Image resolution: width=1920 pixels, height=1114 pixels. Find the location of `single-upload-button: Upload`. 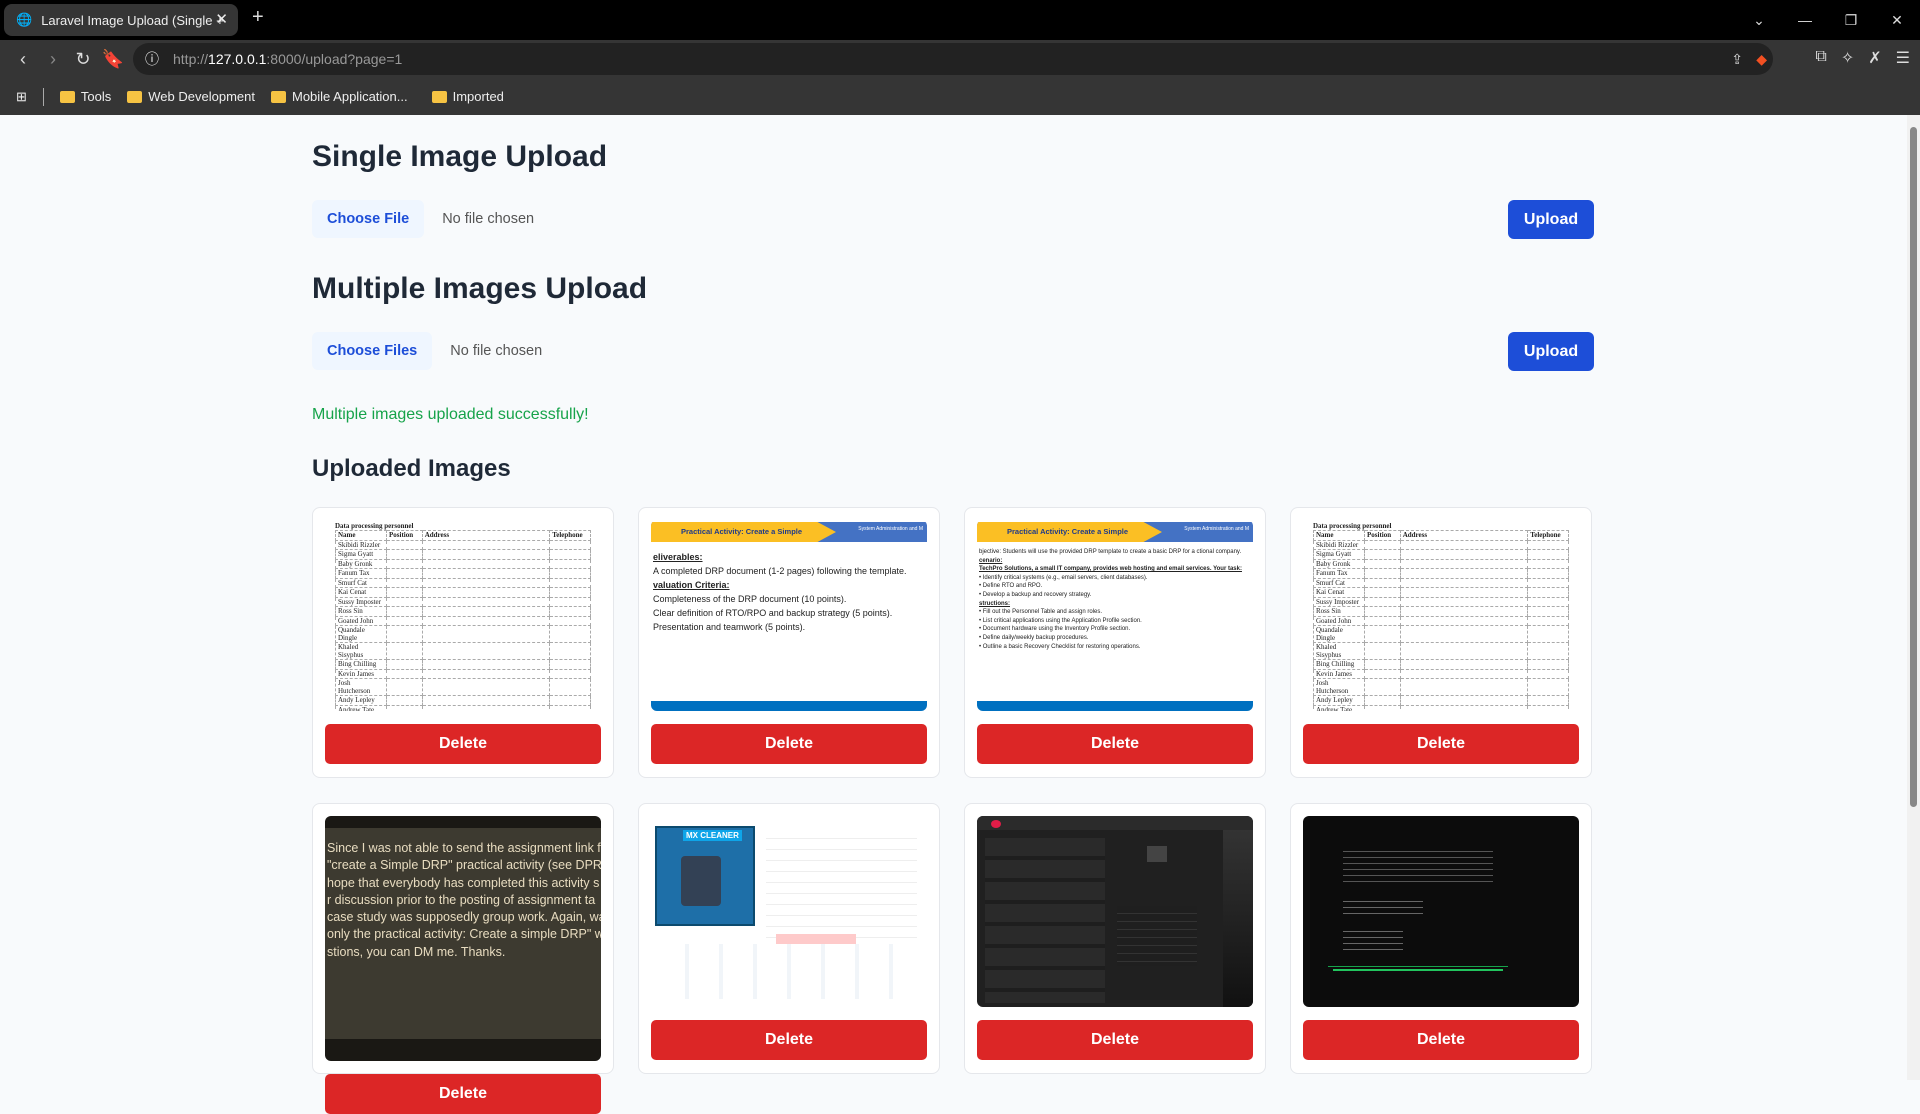

single-upload-button: Upload is located at coordinates (1551, 219).